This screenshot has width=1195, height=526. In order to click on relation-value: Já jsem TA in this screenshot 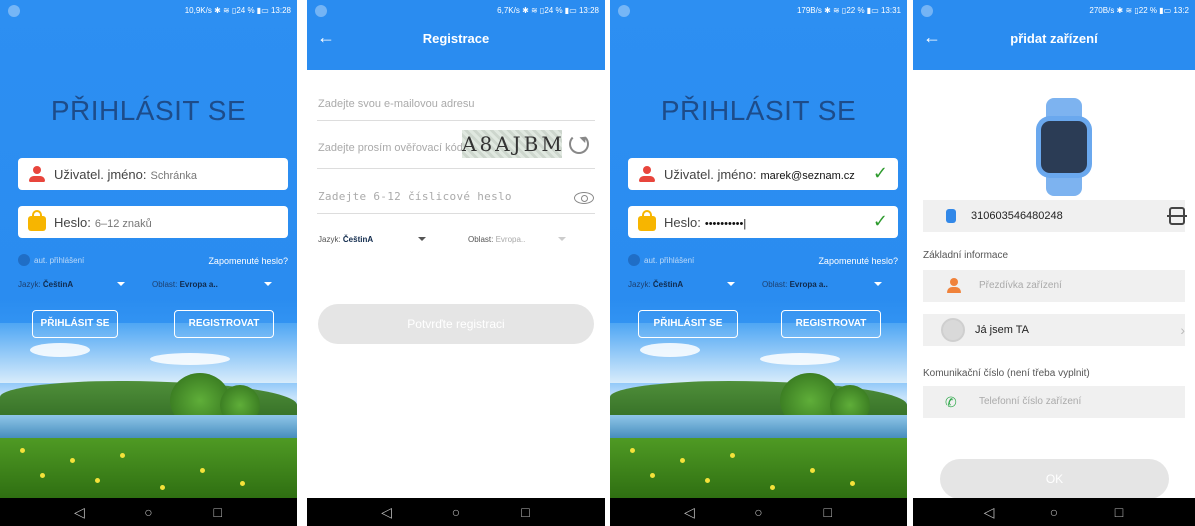, I will do `click(1002, 330)`.